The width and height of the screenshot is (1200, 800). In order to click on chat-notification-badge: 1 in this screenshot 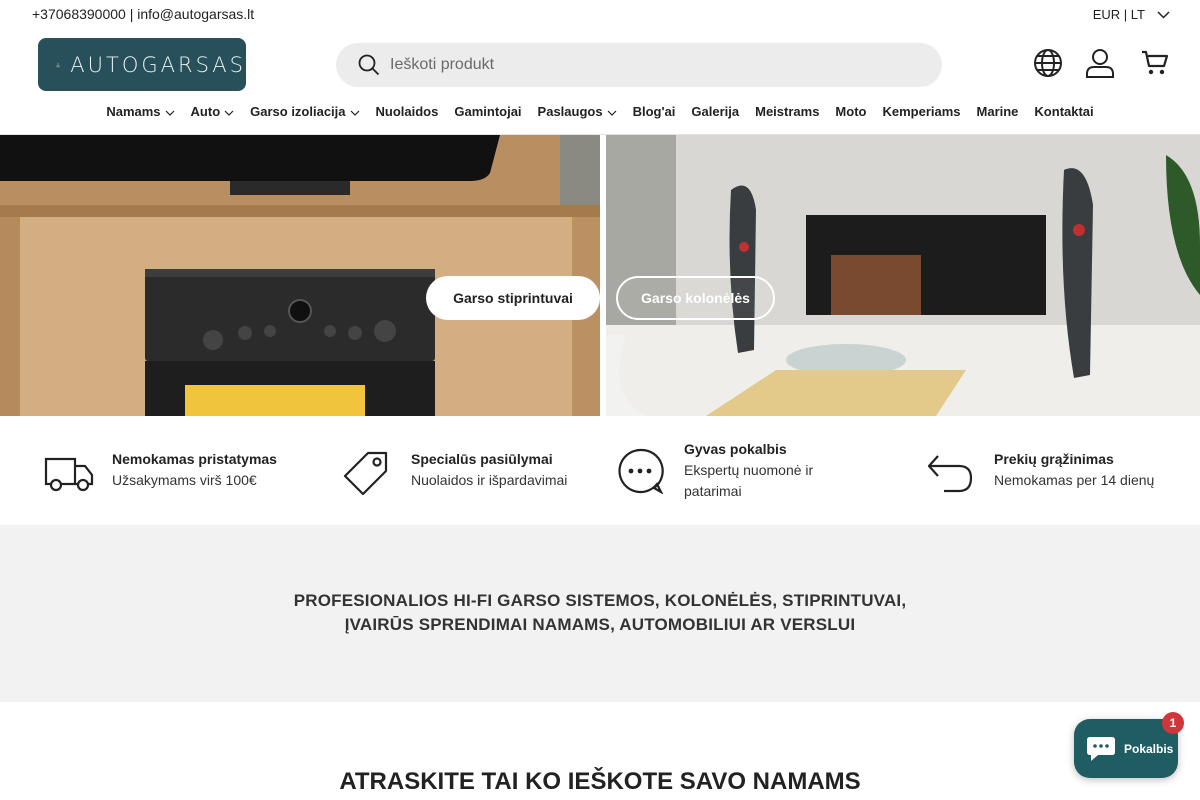, I will do `click(1173, 723)`.